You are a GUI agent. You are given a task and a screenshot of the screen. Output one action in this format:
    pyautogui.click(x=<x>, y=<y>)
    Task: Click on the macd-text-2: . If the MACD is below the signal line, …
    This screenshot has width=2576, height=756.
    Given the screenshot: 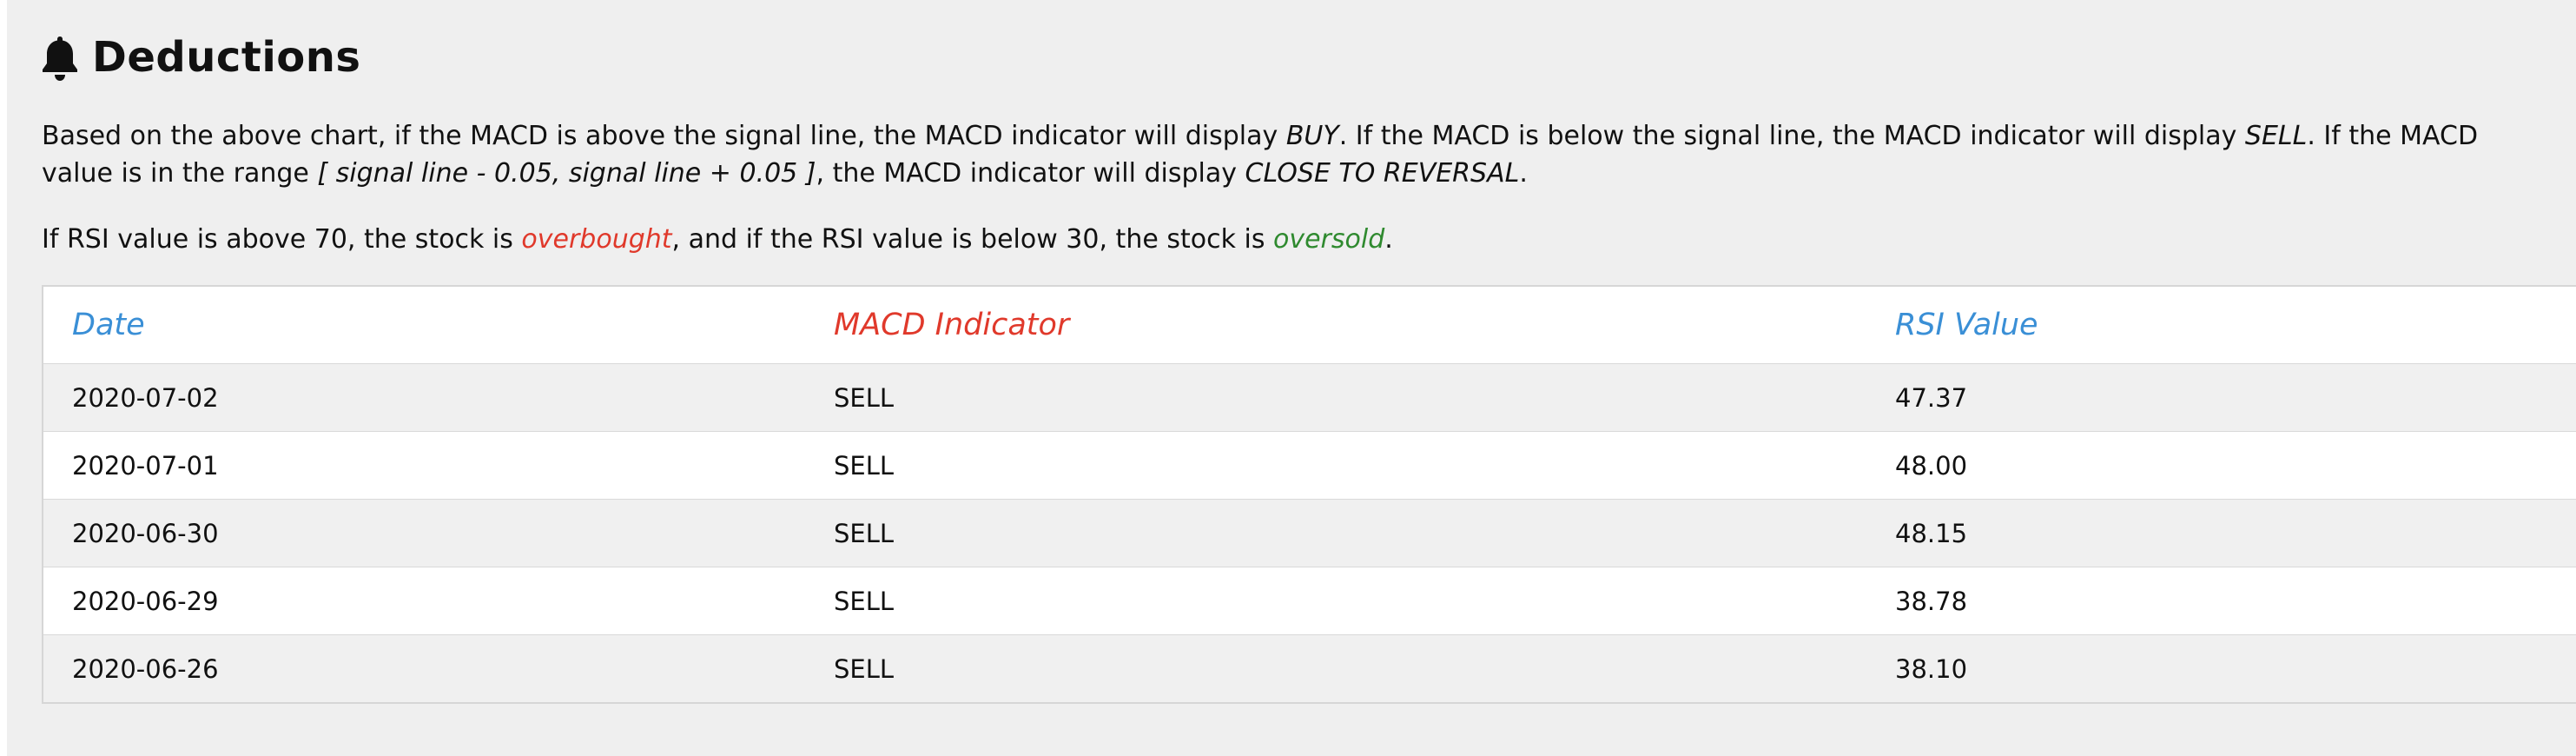 What is the action you would take?
    pyautogui.click(x=1792, y=136)
    